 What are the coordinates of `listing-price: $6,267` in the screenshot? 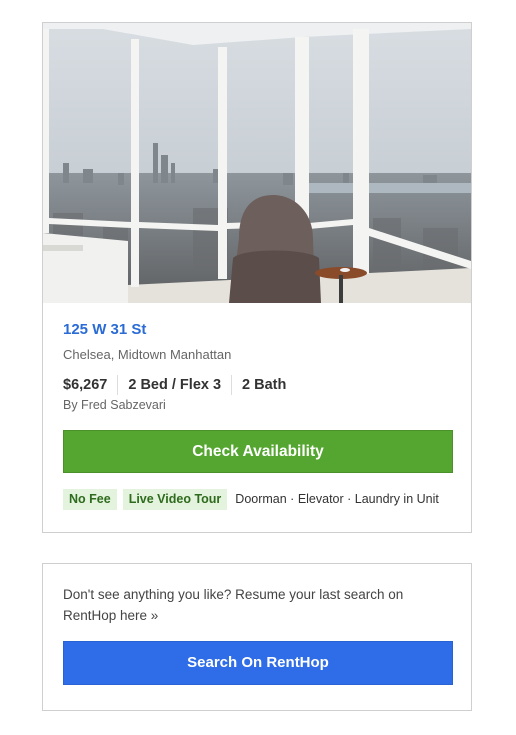 It's located at (85, 385).